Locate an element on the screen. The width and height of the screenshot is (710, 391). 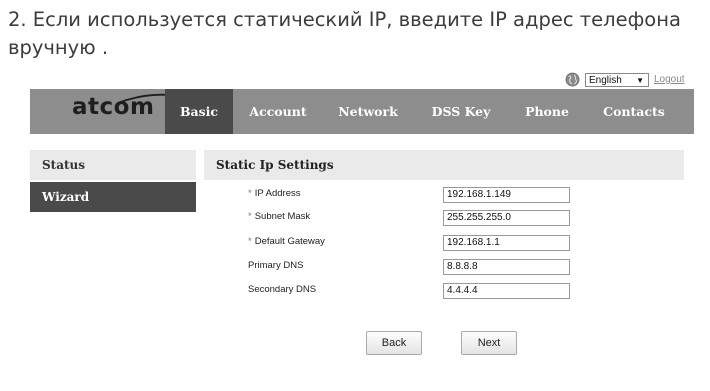
field-label-ip-address: * IP Address is located at coordinates (274, 196).